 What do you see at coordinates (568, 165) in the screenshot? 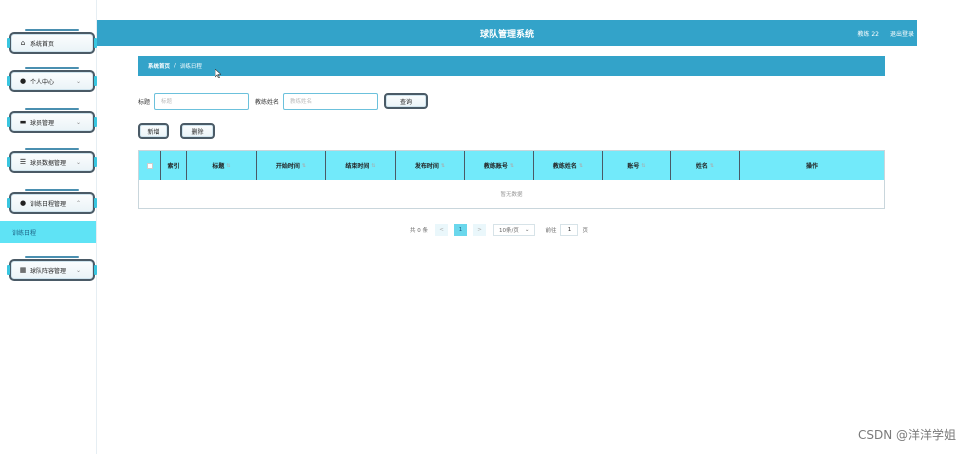
I see `column-header: 教练姓名 ⇅` at bounding box center [568, 165].